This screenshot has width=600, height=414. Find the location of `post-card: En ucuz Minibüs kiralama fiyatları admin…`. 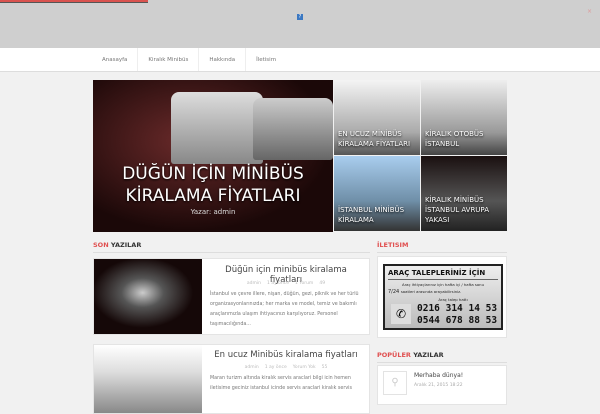

post-card: En ucuz Minibüs kiralama fiyatları admin… is located at coordinates (231, 379).